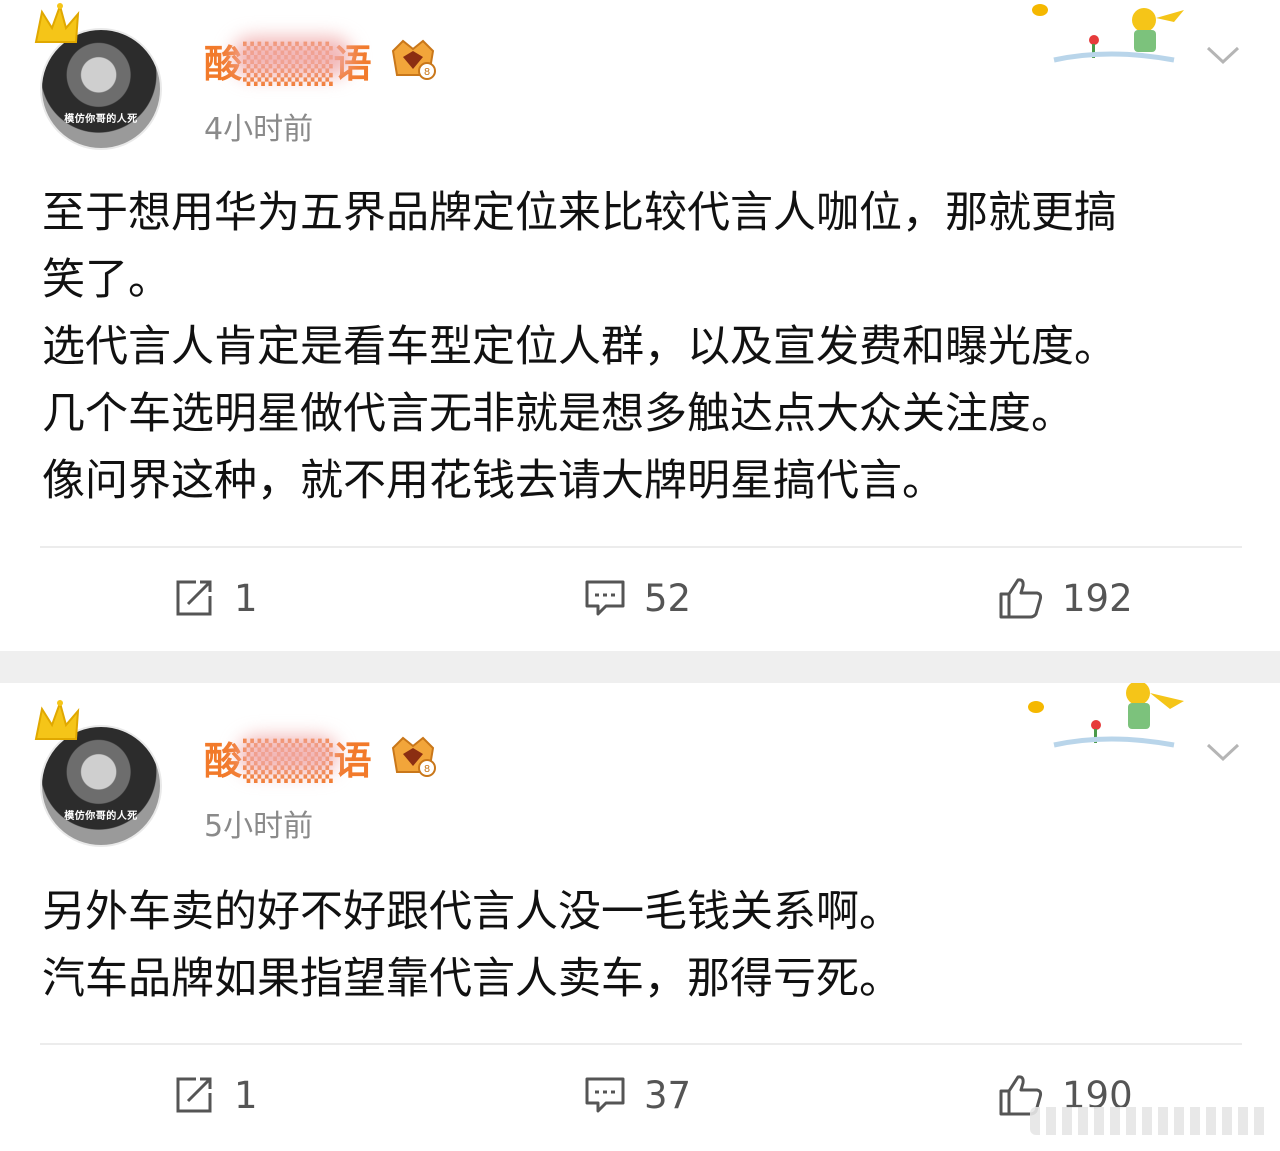 The image size is (1280, 1151). I want to click on action-bar: 1 52 192, so click(640, 598).